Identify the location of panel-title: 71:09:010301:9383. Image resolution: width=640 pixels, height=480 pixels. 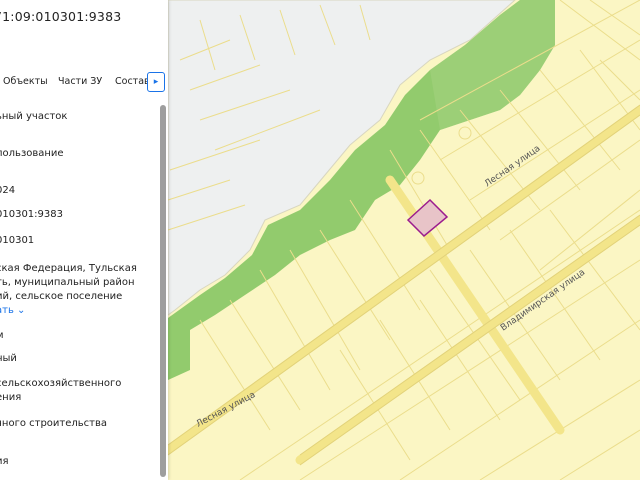
(61, 16).